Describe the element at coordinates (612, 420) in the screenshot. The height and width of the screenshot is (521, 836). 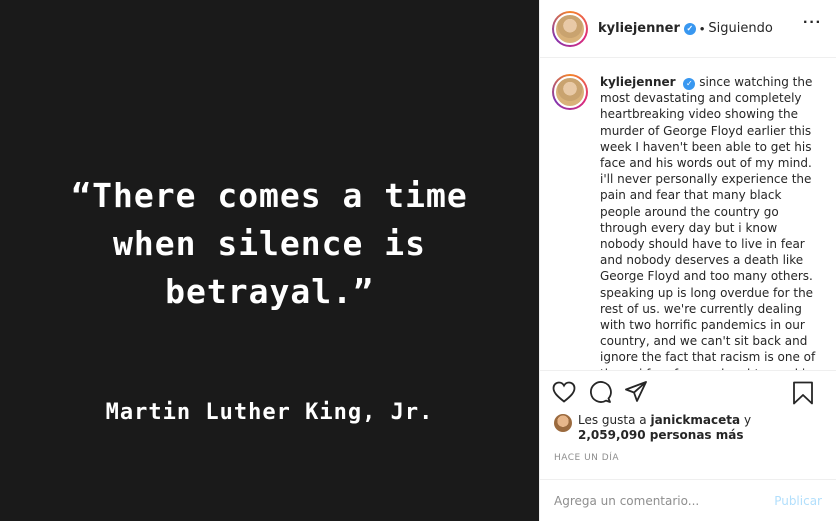
I see `likes-prefix: Les gusta a` at that location.